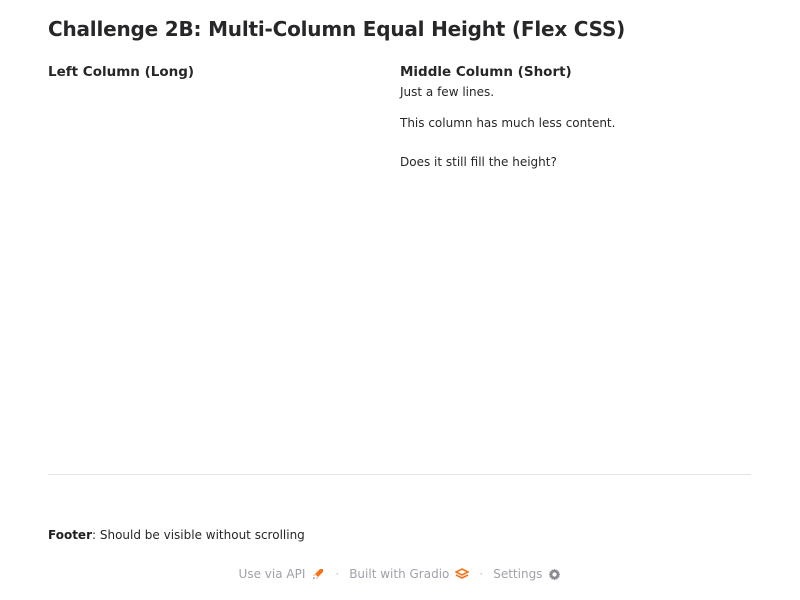 The width and height of the screenshot is (800, 600). What do you see at coordinates (70, 535) in the screenshot?
I see `footer-label: Footer` at bounding box center [70, 535].